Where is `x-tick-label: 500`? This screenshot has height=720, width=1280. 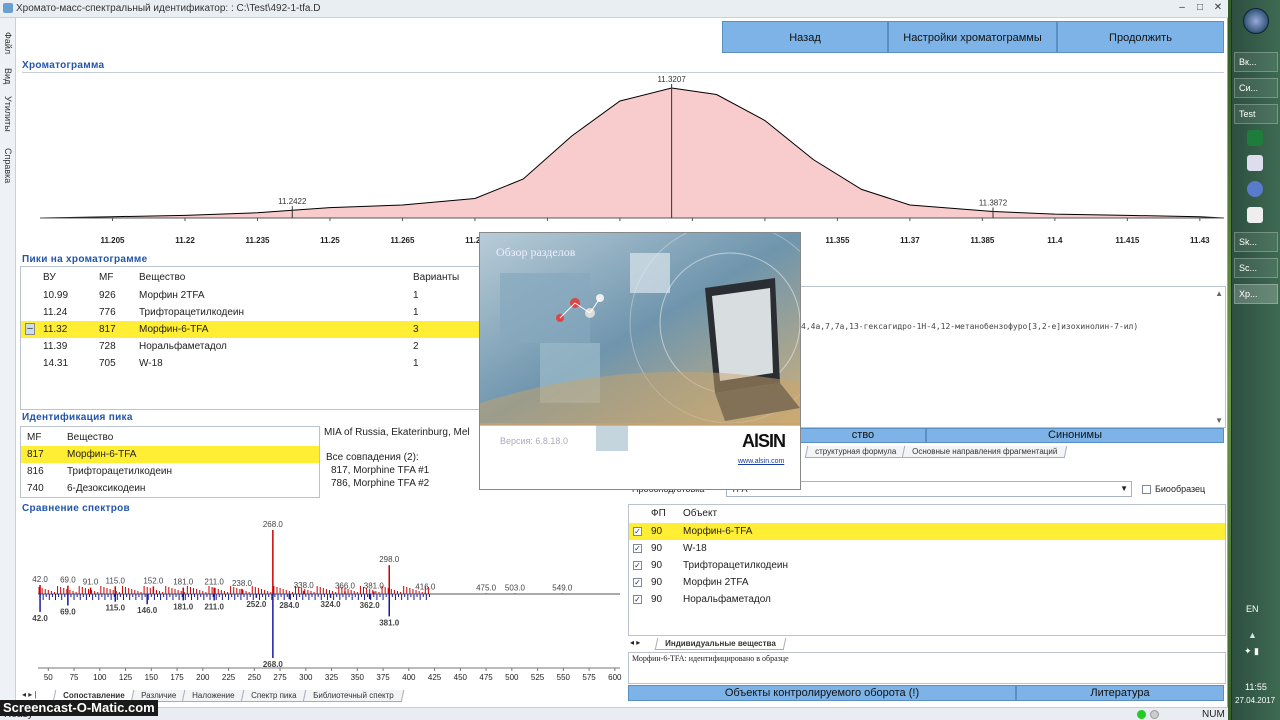 x-tick-label: 500 is located at coordinates (512, 677).